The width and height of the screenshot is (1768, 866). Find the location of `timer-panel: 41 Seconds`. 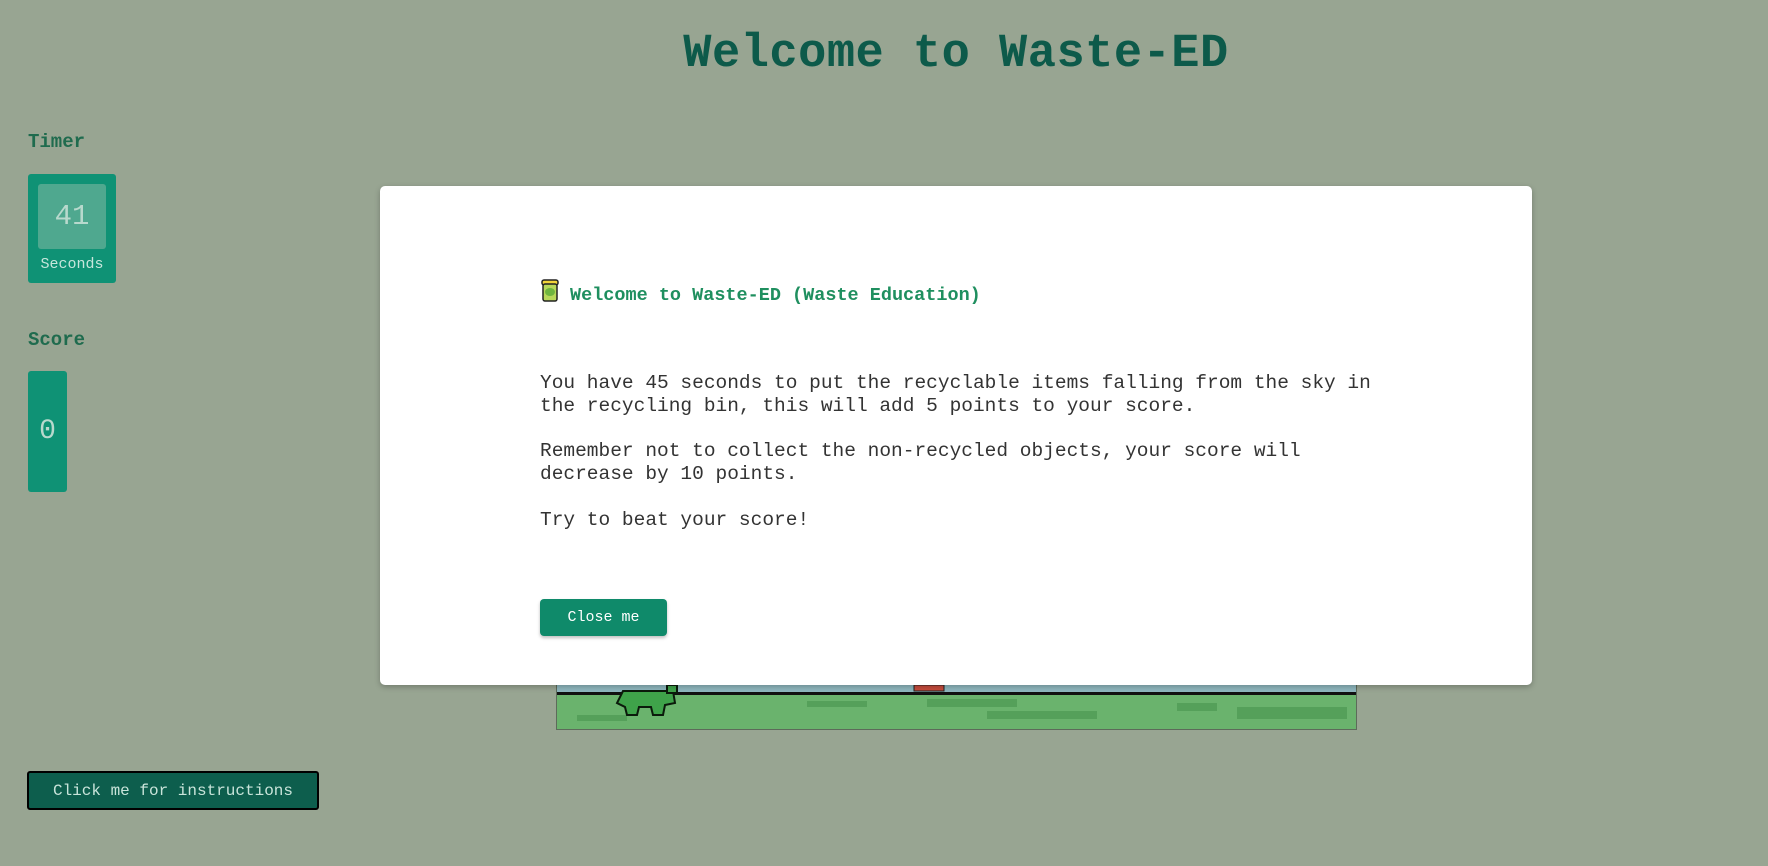

timer-panel: 41 Seconds is located at coordinates (72, 228).